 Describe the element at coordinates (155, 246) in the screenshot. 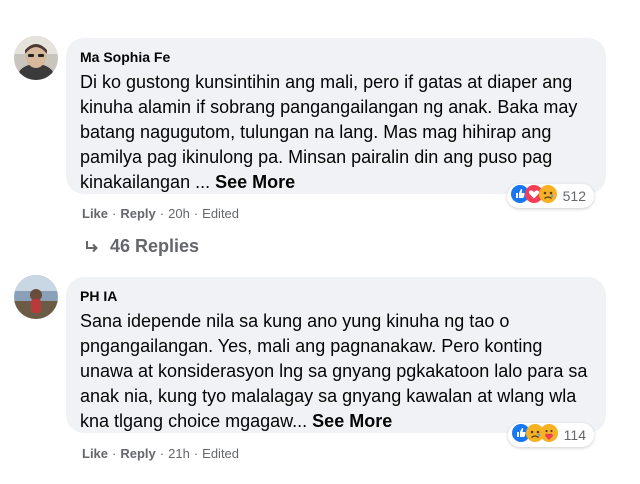

I see `replies-count-label: 46 Replies` at that location.